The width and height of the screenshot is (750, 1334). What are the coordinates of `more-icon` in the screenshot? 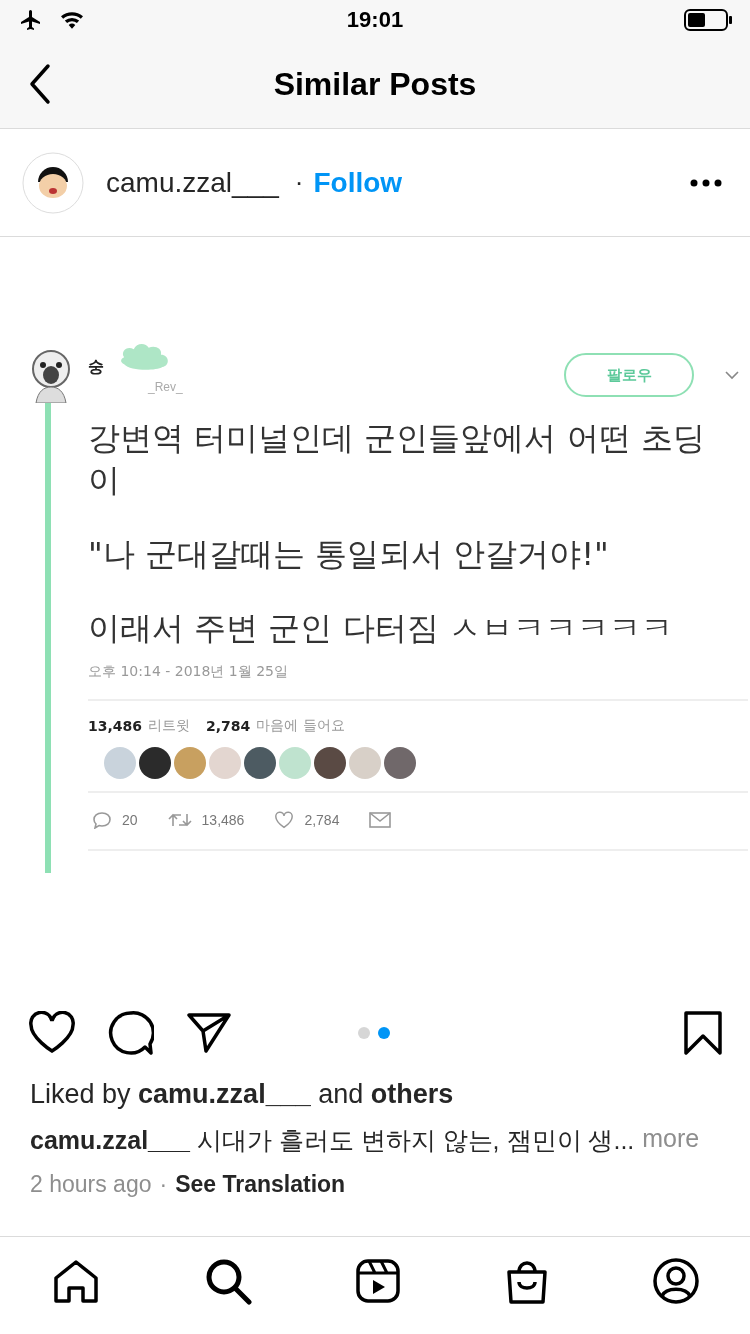 It's located at (706, 182).